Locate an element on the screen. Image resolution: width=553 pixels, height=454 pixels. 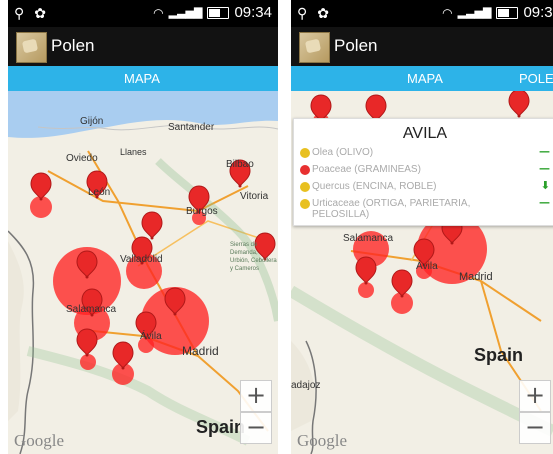
status-bar: ⚲✿ ◠ ▂▃▅▇ 09:35 is located at coordinates (422, 13).